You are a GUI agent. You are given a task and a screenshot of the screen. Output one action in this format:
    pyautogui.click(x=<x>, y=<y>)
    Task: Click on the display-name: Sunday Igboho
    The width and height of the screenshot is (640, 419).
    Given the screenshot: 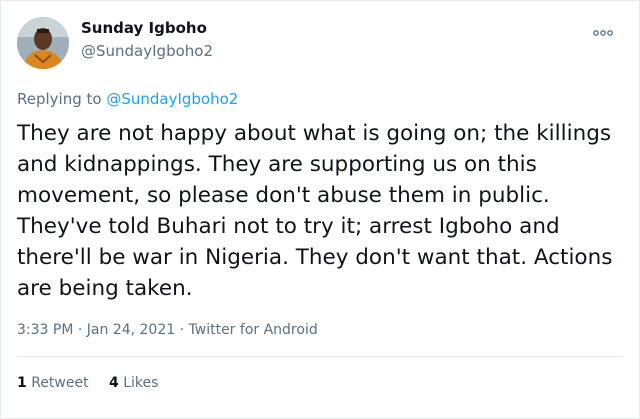 What is the action you would take?
    pyautogui.click(x=144, y=28)
    